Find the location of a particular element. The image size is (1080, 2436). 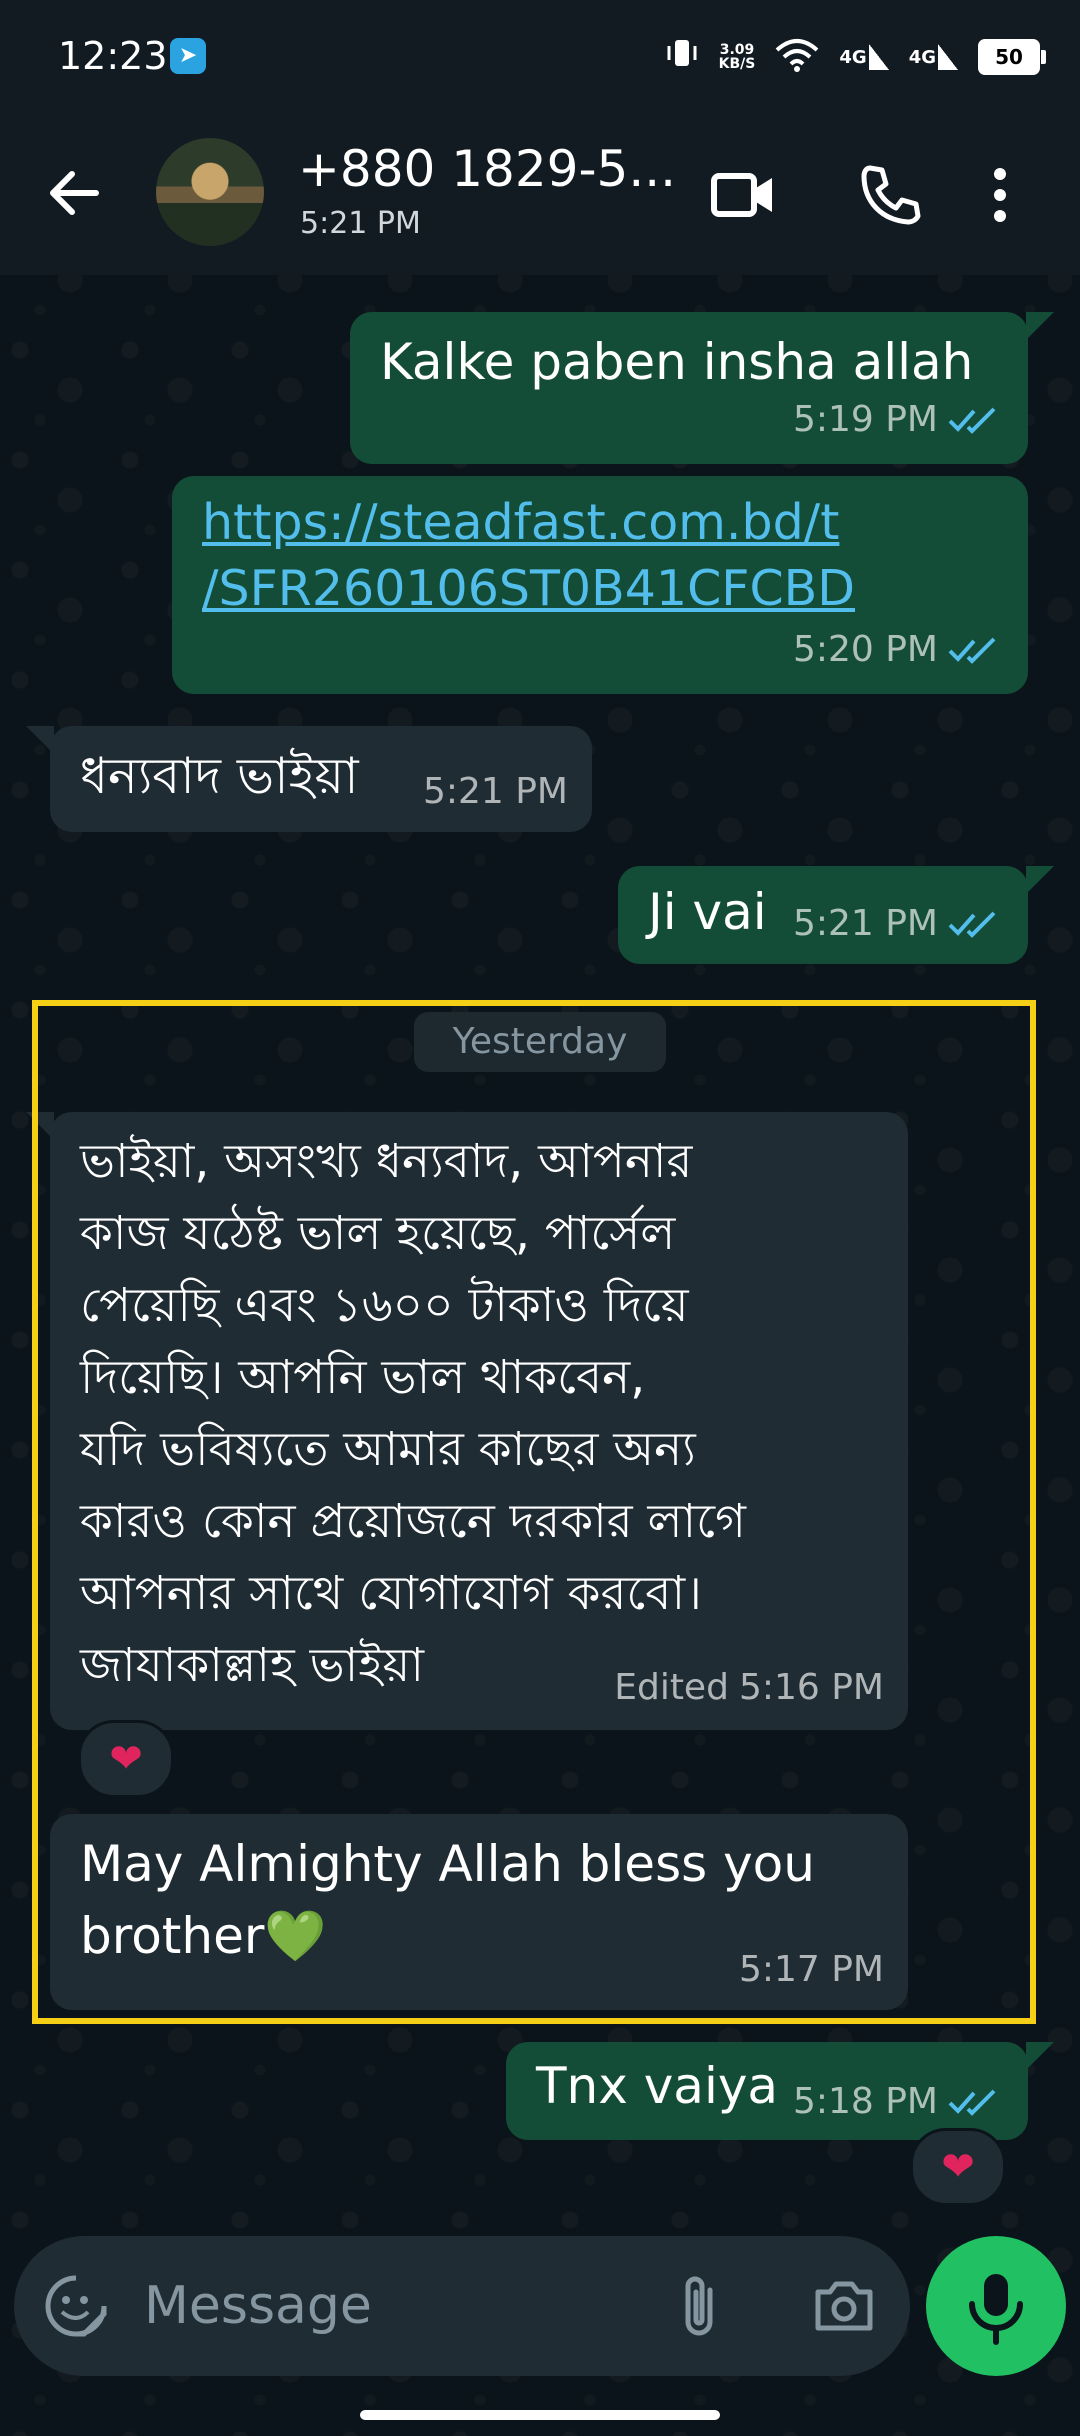

link-line-2: /SFR260106ST0B41CFCBD is located at coordinates (528, 589).